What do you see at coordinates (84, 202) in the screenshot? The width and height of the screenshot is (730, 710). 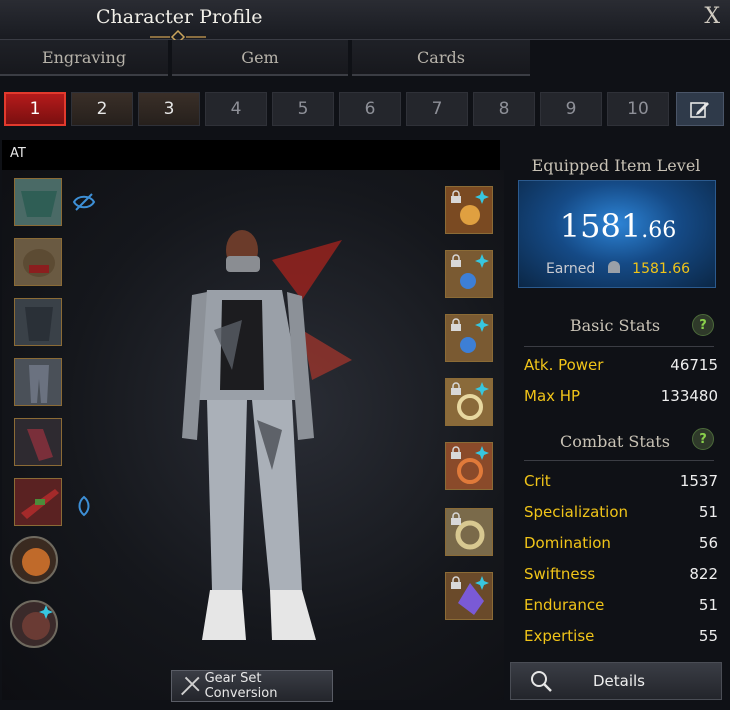 I see `hidden-eye-icon` at bounding box center [84, 202].